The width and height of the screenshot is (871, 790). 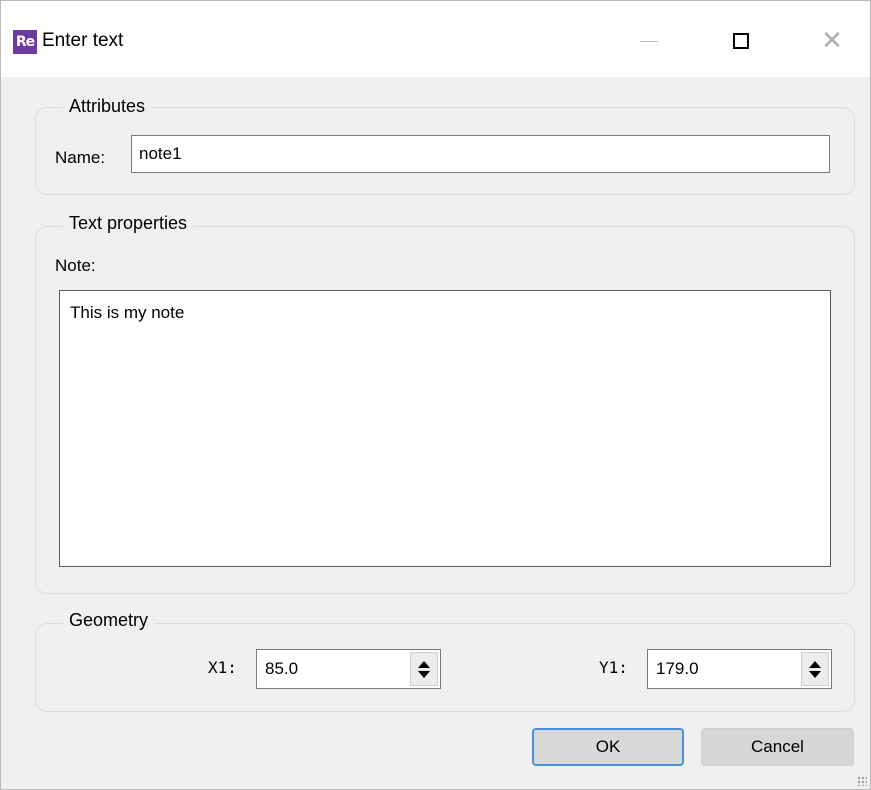 I want to click on close-icon: ✕, so click(x=832, y=41).